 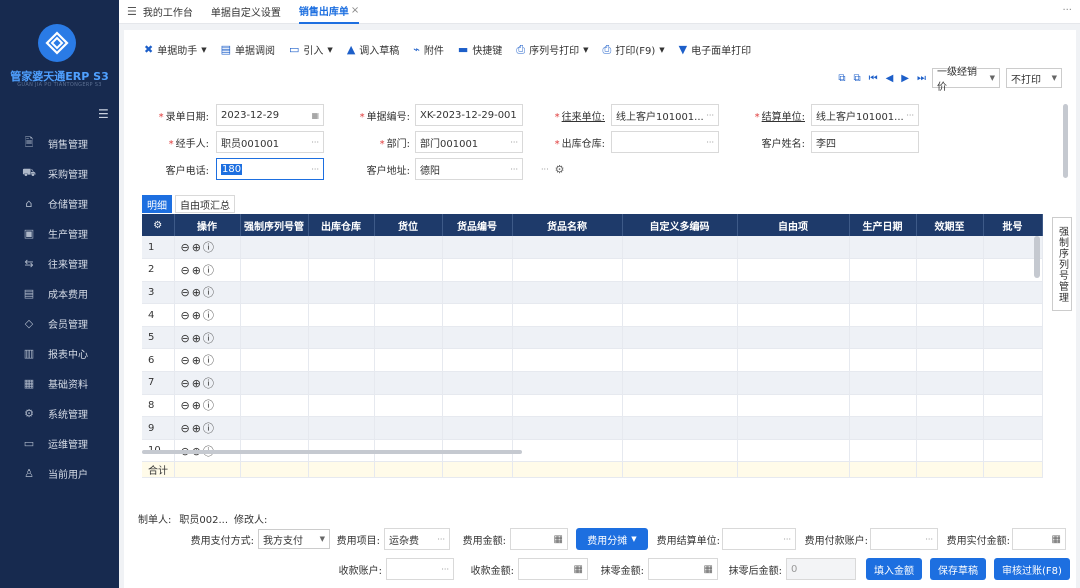 I want to click on table-row: 5 ⊖⊕ⓘ, so click(x=592, y=338).